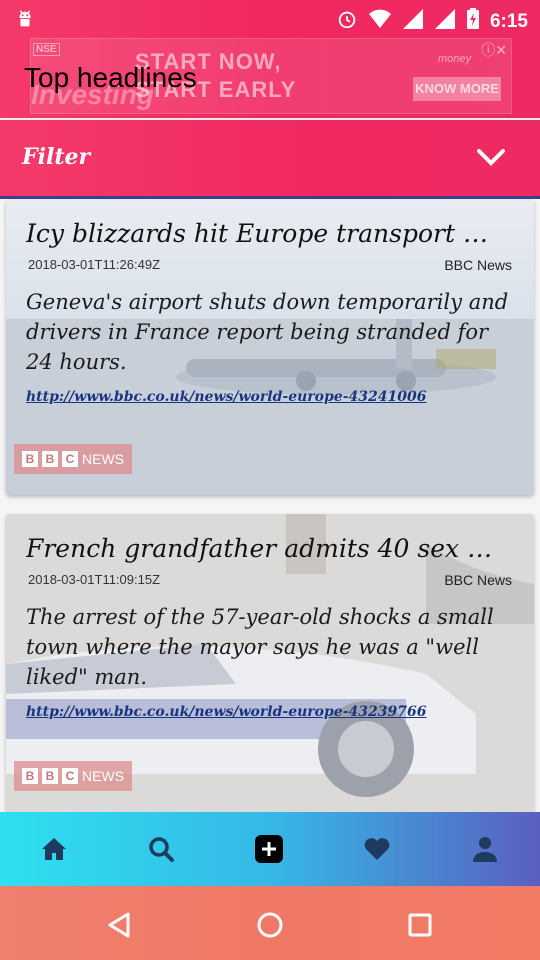 Image resolution: width=540 pixels, height=960 pixels. I want to click on alarm-icon, so click(347, 22).